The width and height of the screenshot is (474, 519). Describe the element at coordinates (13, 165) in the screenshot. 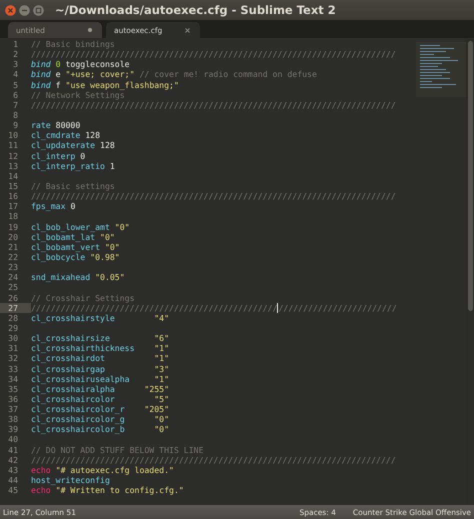

I see `line-number: 13` at that location.